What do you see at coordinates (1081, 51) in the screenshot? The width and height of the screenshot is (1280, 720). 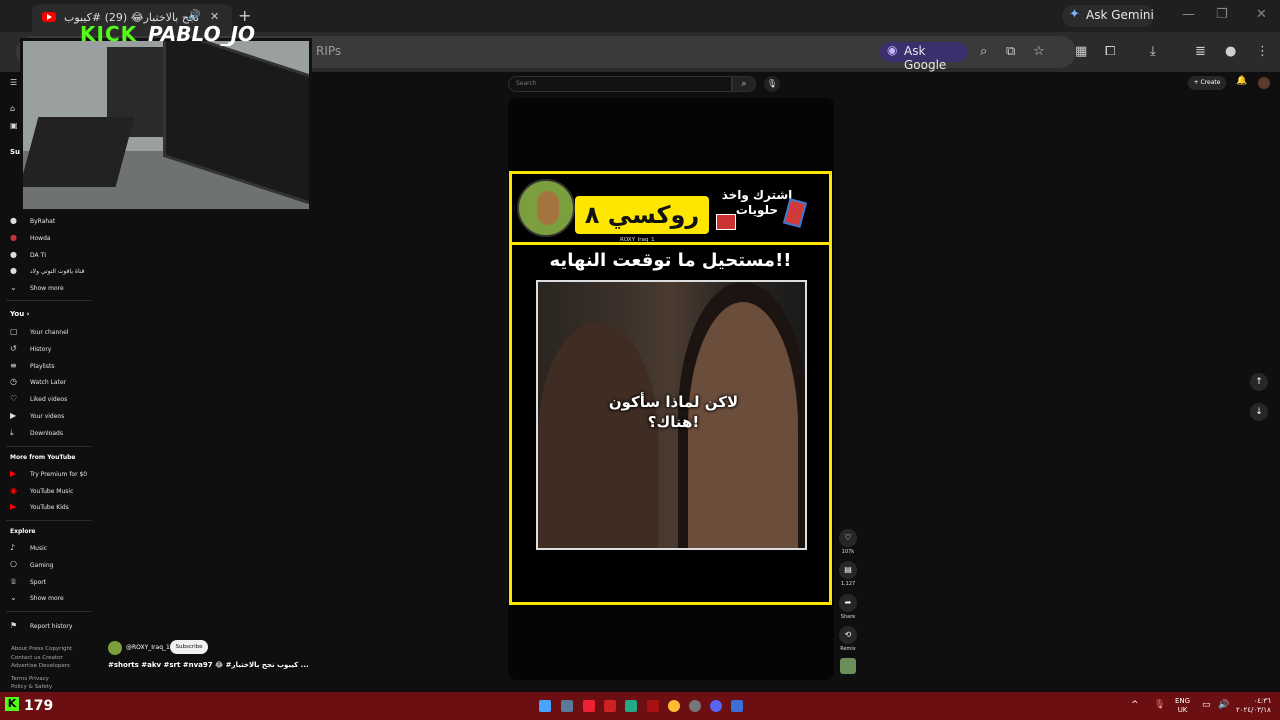 I see `qr-code-icon: ▦` at bounding box center [1081, 51].